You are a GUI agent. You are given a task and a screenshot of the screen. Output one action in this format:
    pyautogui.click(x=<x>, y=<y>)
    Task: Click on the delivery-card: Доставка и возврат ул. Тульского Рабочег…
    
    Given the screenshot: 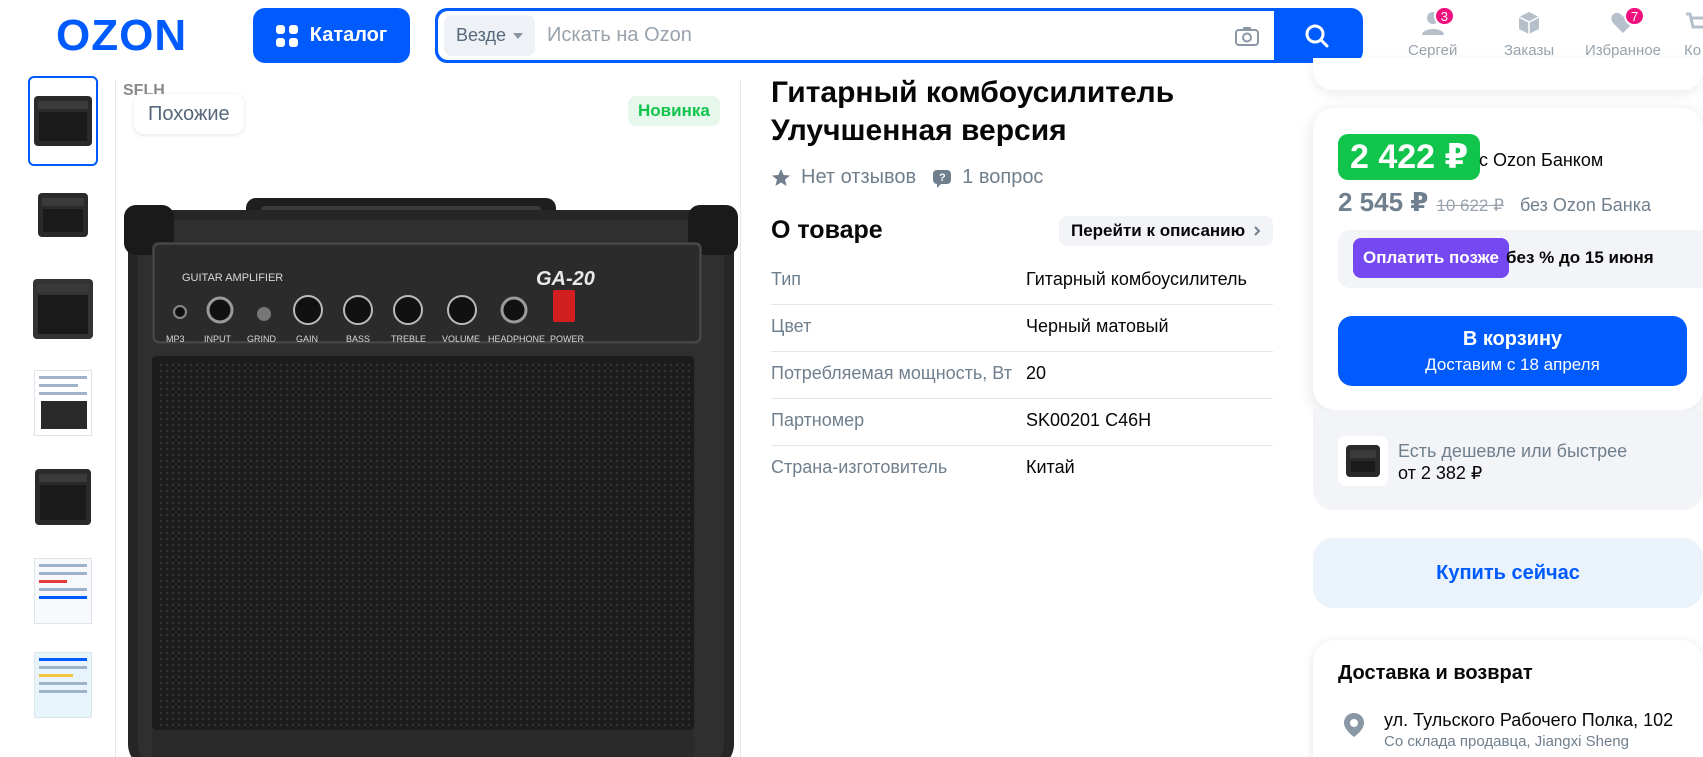 What is the action you would take?
    pyautogui.click(x=1508, y=698)
    